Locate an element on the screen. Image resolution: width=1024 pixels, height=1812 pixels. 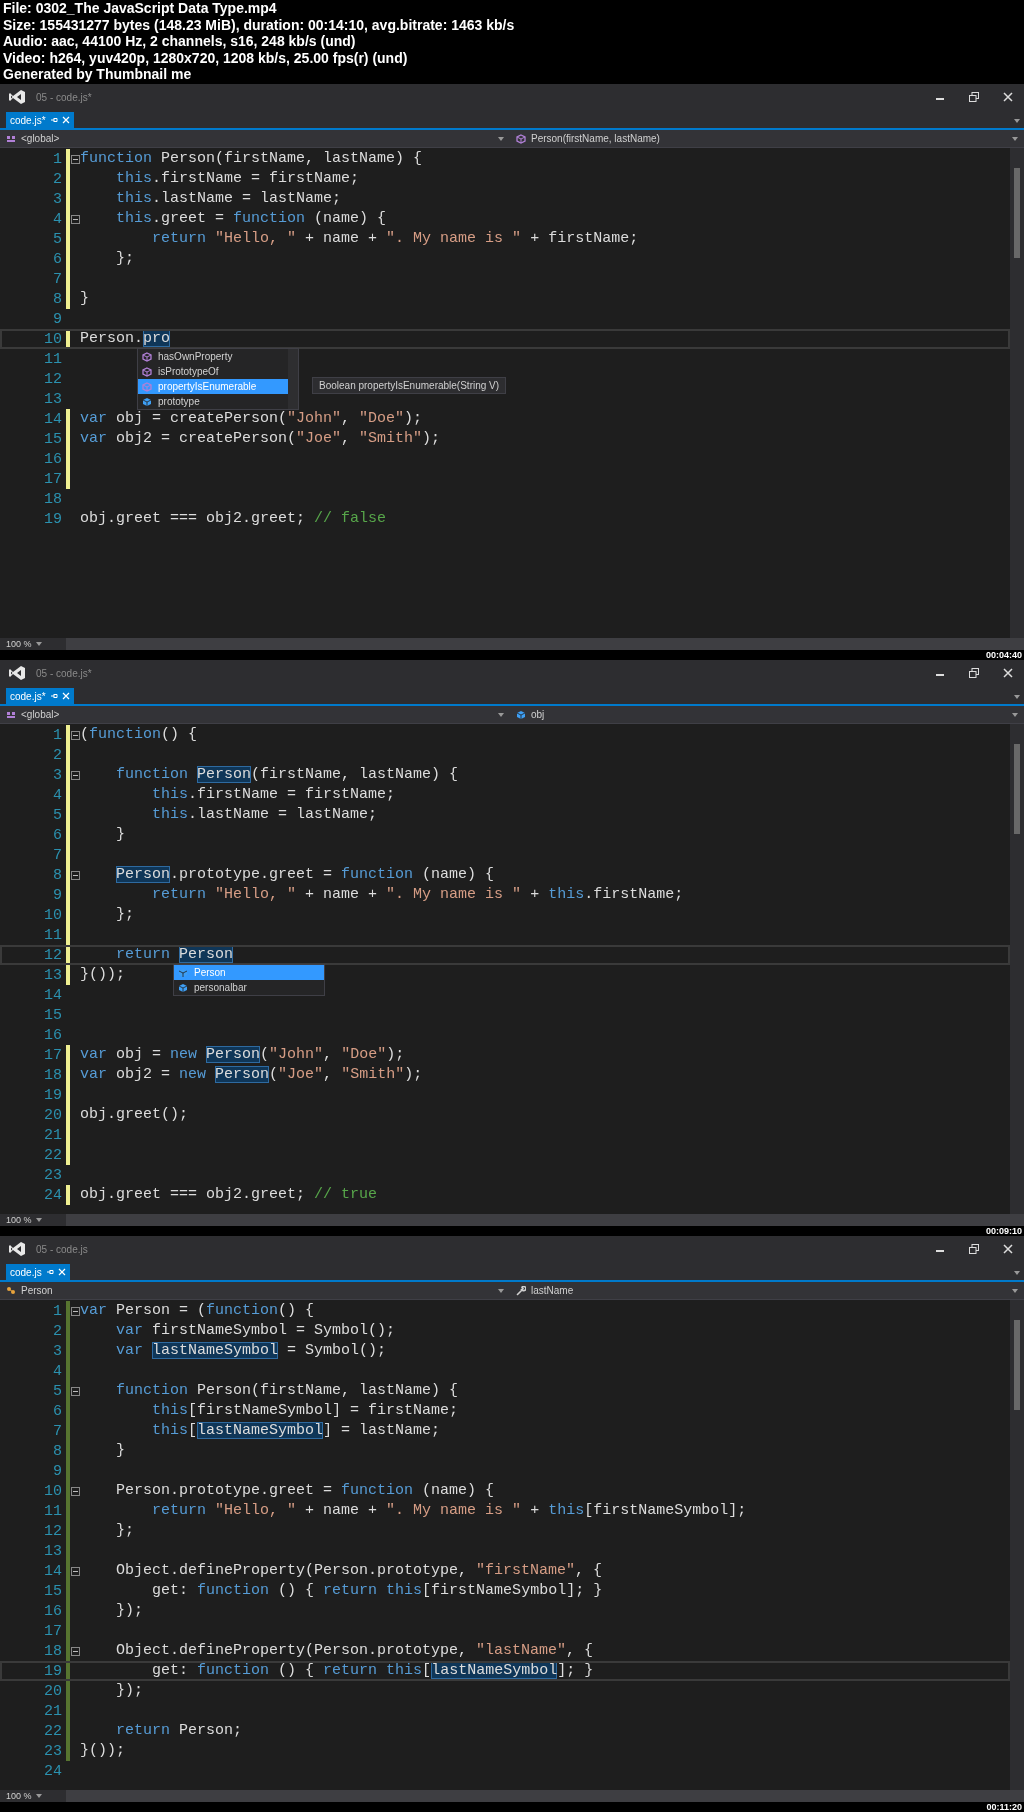
member-dropdown: lastName is located at coordinates (767, 1290).